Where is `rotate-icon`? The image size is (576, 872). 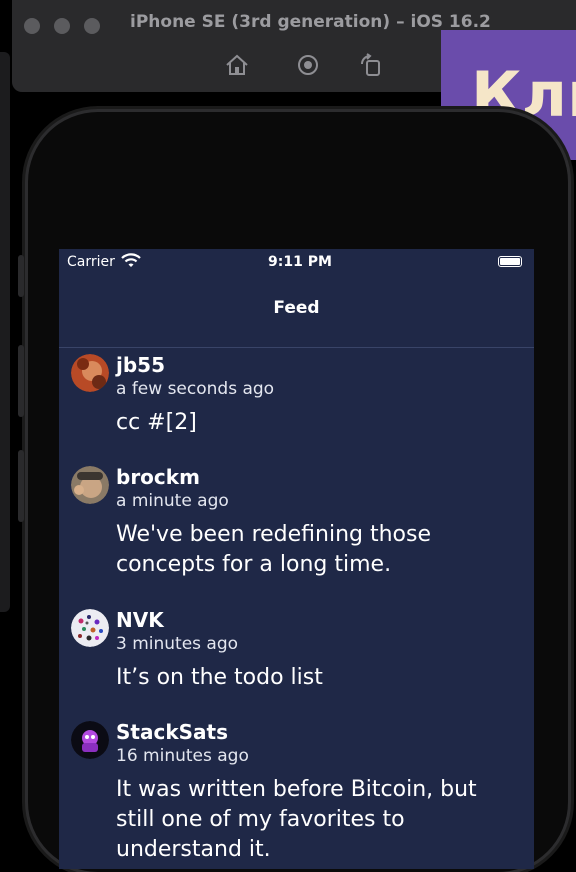
rotate-icon is located at coordinates (371, 65).